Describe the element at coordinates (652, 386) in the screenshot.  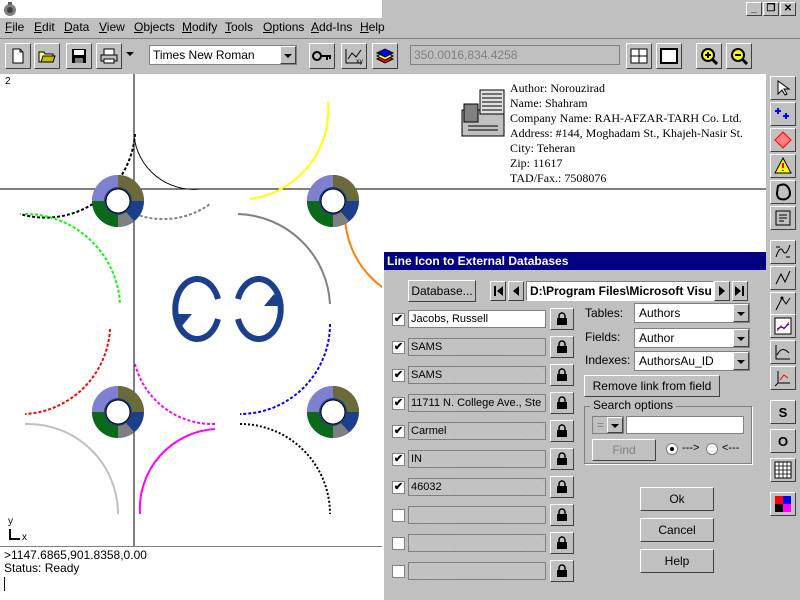
I see `remove-link-button: Remove link from field` at that location.